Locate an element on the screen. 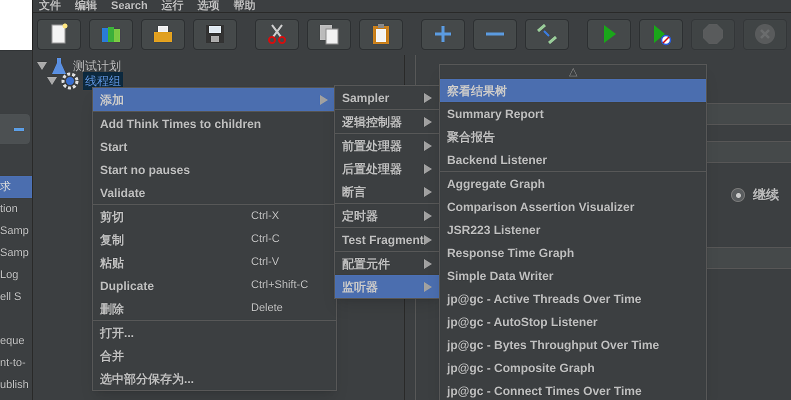 The image size is (791, 400). menu-item: Start no pauses is located at coordinates (214, 169).